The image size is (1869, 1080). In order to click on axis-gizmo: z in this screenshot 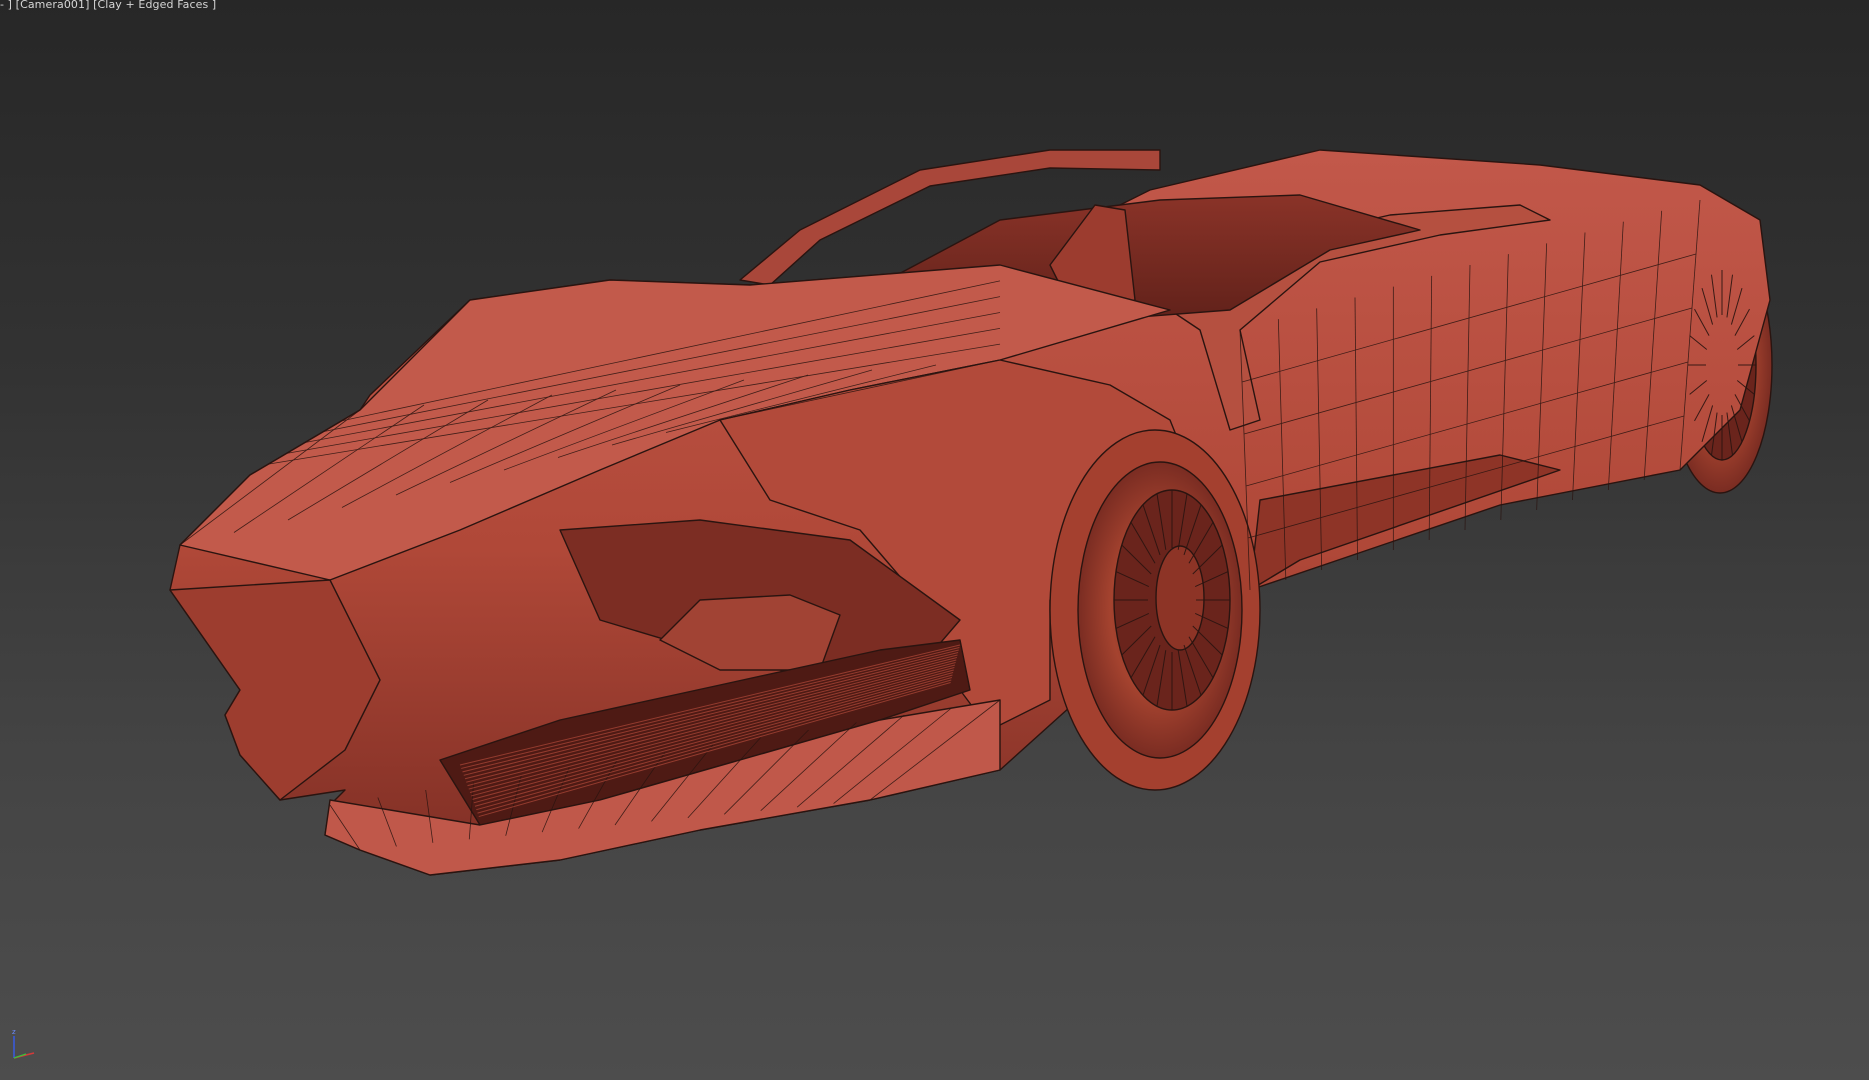, I will do `click(23, 1043)`.